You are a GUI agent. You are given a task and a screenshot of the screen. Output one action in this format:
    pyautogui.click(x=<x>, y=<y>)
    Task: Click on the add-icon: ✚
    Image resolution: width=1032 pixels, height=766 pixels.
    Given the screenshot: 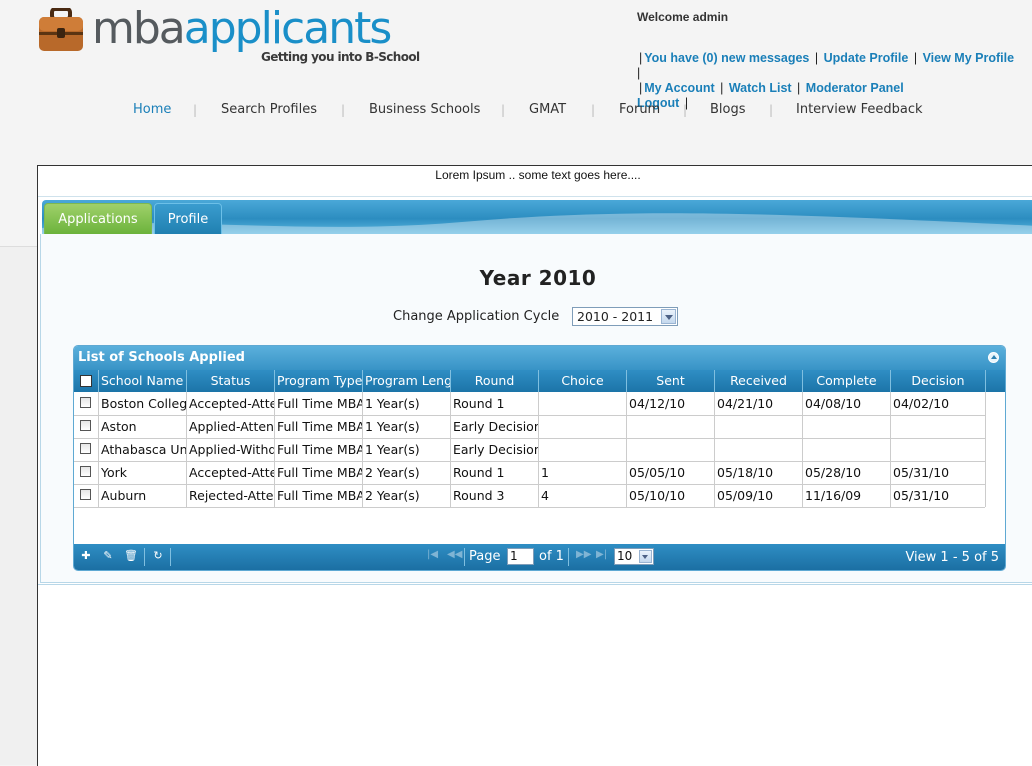 What is the action you would take?
    pyautogui.click(x=86, y=556)
    